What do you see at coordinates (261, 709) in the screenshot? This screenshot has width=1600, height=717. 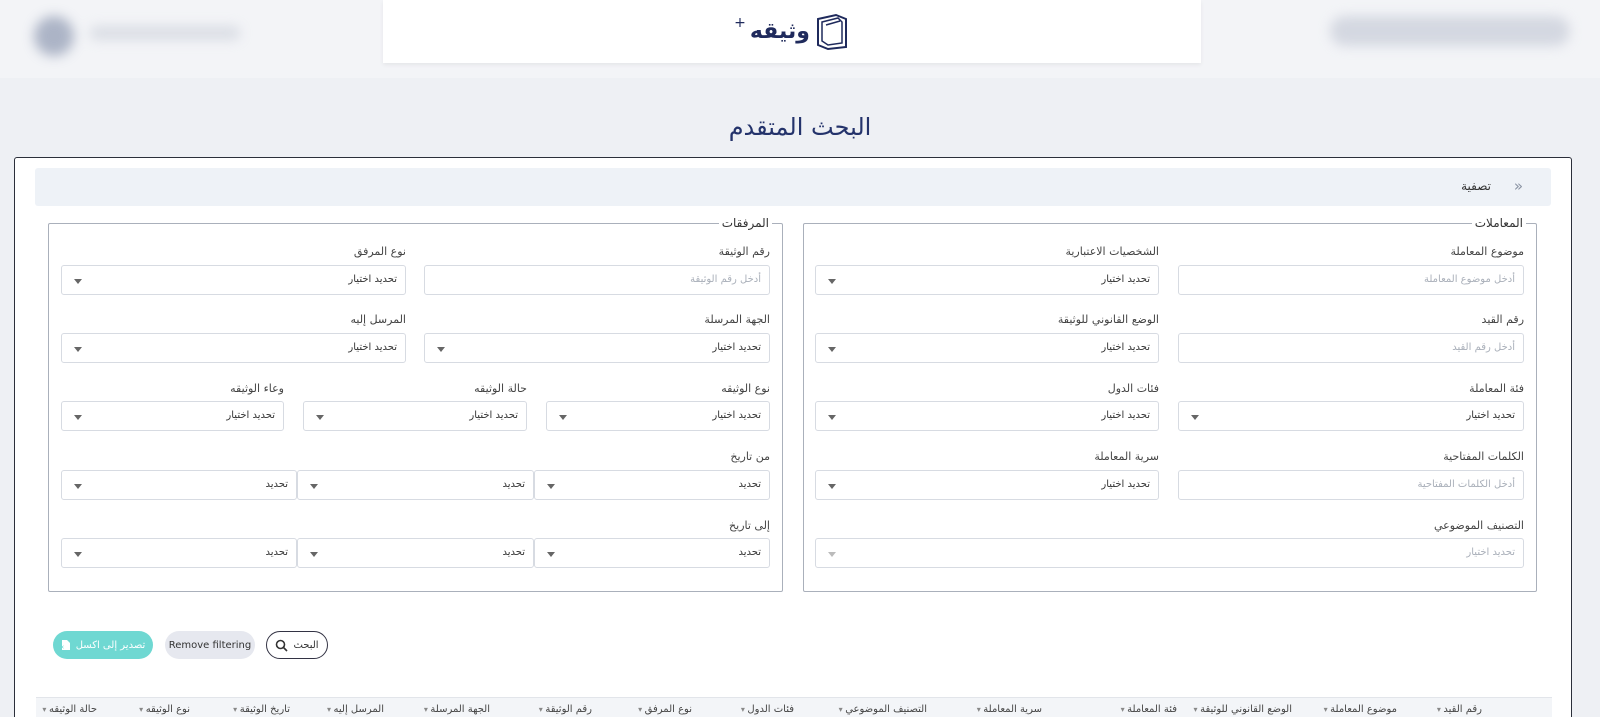 I see `column-header: تاريخ الوثيقة` at bounding box center [261, 709].